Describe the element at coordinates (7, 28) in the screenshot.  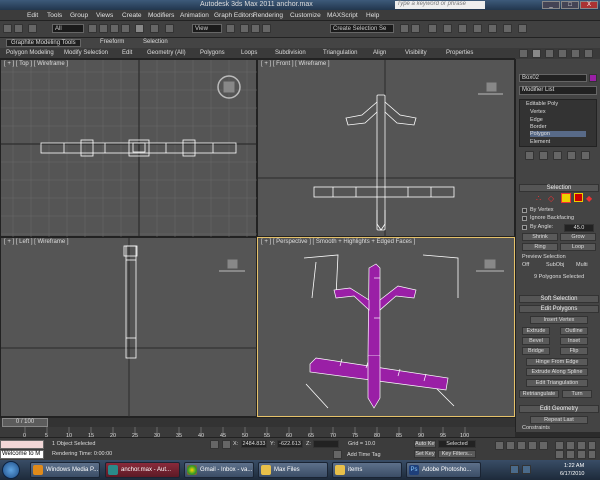
I see `undo-icon` at that location.